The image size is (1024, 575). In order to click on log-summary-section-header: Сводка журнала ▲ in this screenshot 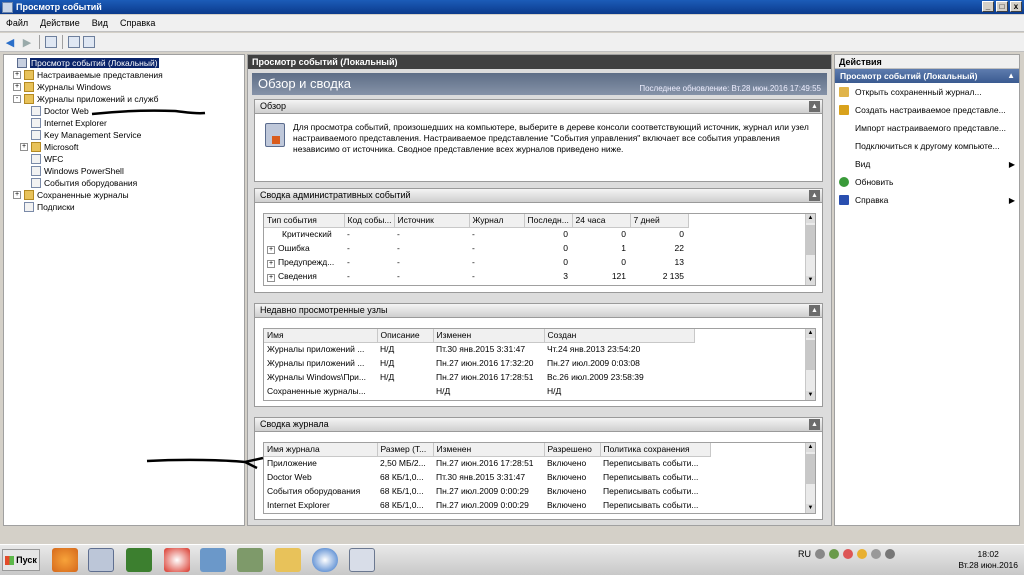, I will do `click(538, 424)`.